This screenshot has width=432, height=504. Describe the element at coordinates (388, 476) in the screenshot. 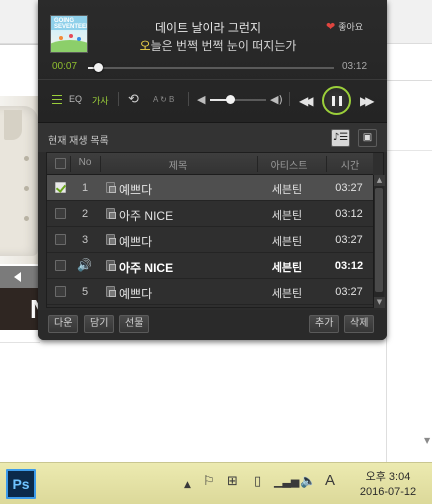

I see `clock-time: 오후 3:04` at that location.